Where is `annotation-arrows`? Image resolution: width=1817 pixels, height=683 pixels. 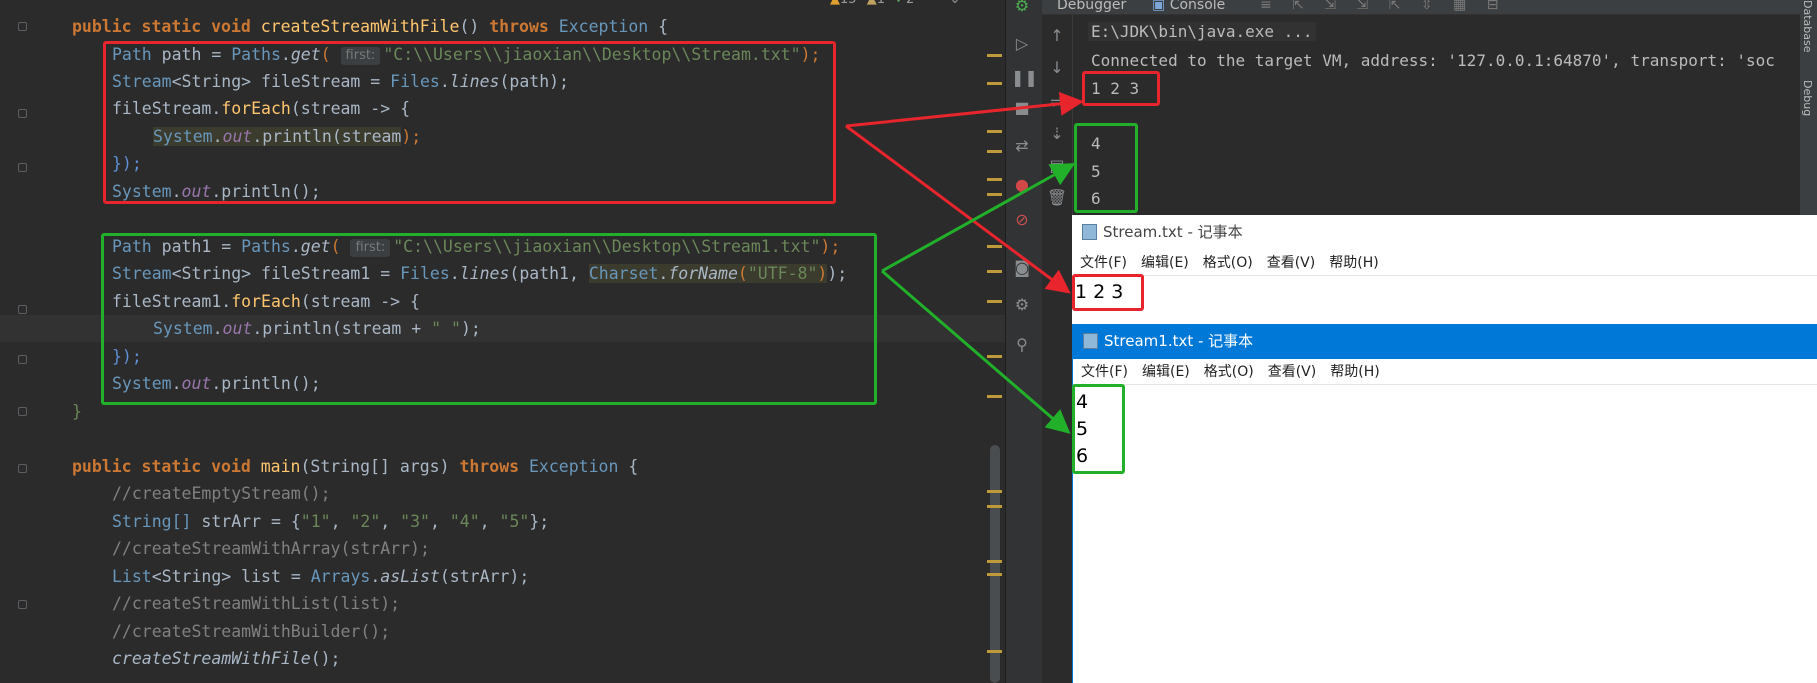
annotation-arrows is located at coordinates (964, 262).